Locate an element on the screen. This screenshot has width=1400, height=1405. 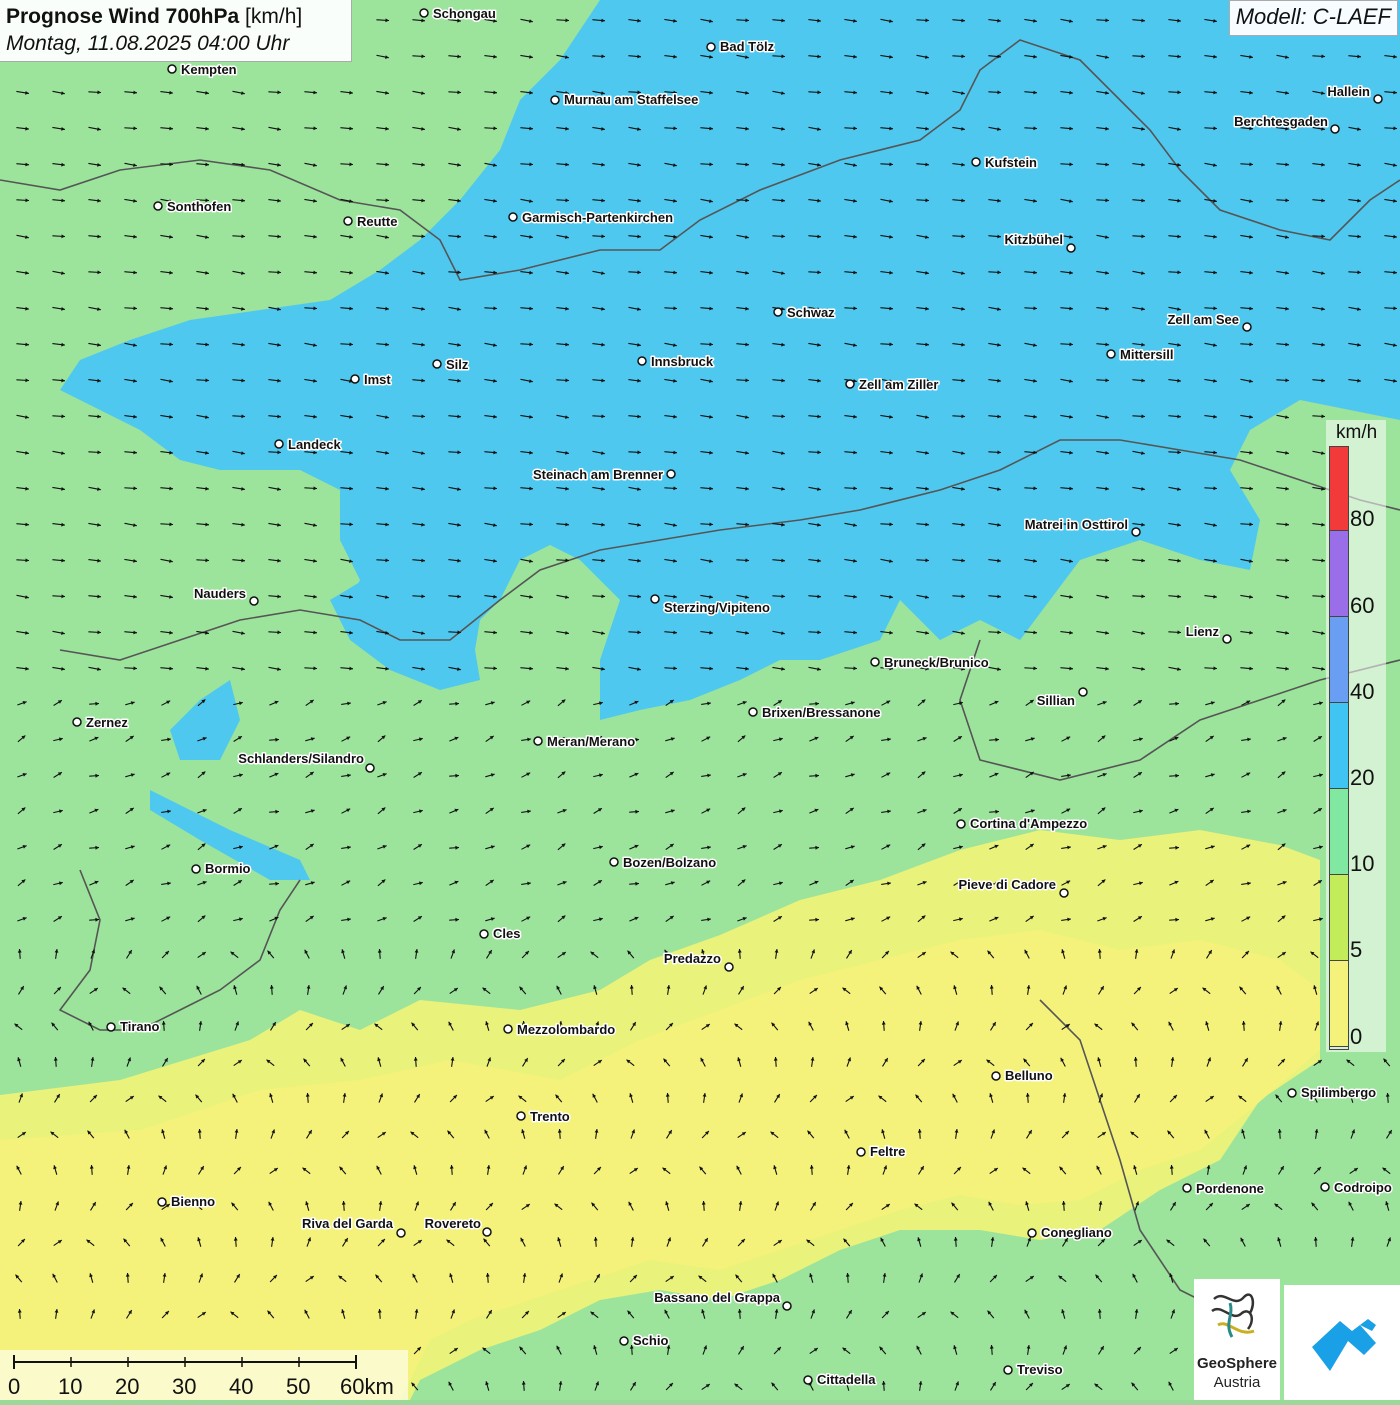
city-label: Imst is located at coordinates (377, 379).